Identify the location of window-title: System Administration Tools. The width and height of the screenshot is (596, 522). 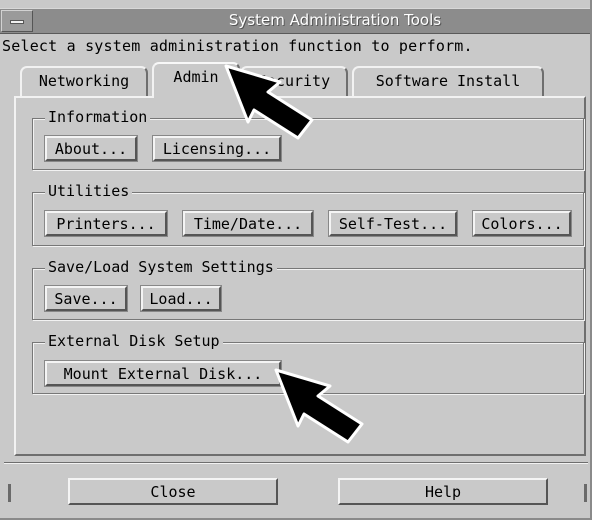
(335, 20).